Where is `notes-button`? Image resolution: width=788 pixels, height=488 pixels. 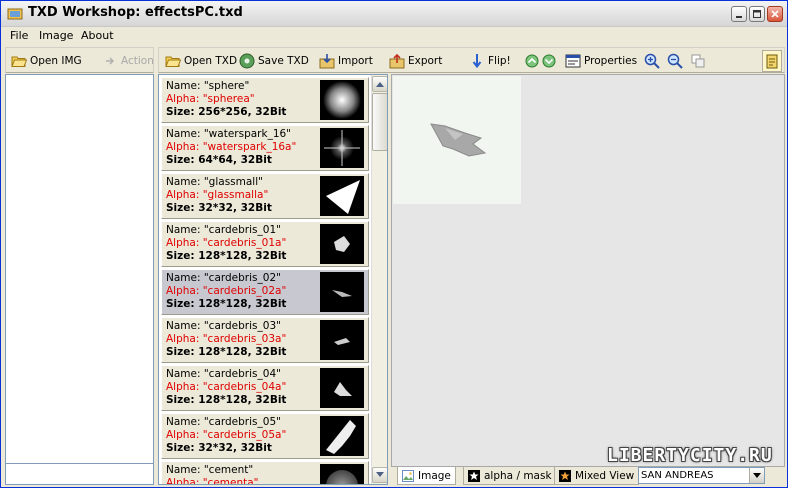 notes-button is located at coordinates (772, 61).